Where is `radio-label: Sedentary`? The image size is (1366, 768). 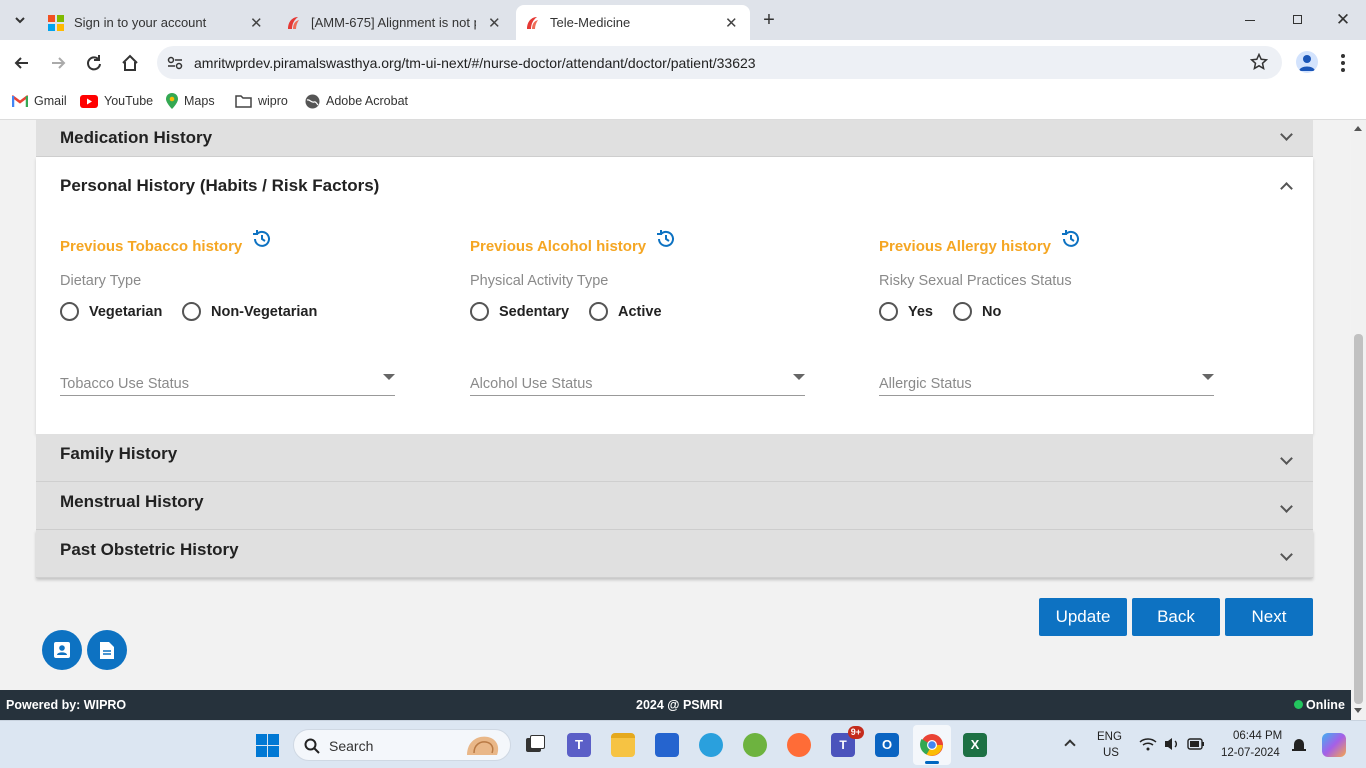
radio-label: Sedentary is located at coordinates (534, 311).